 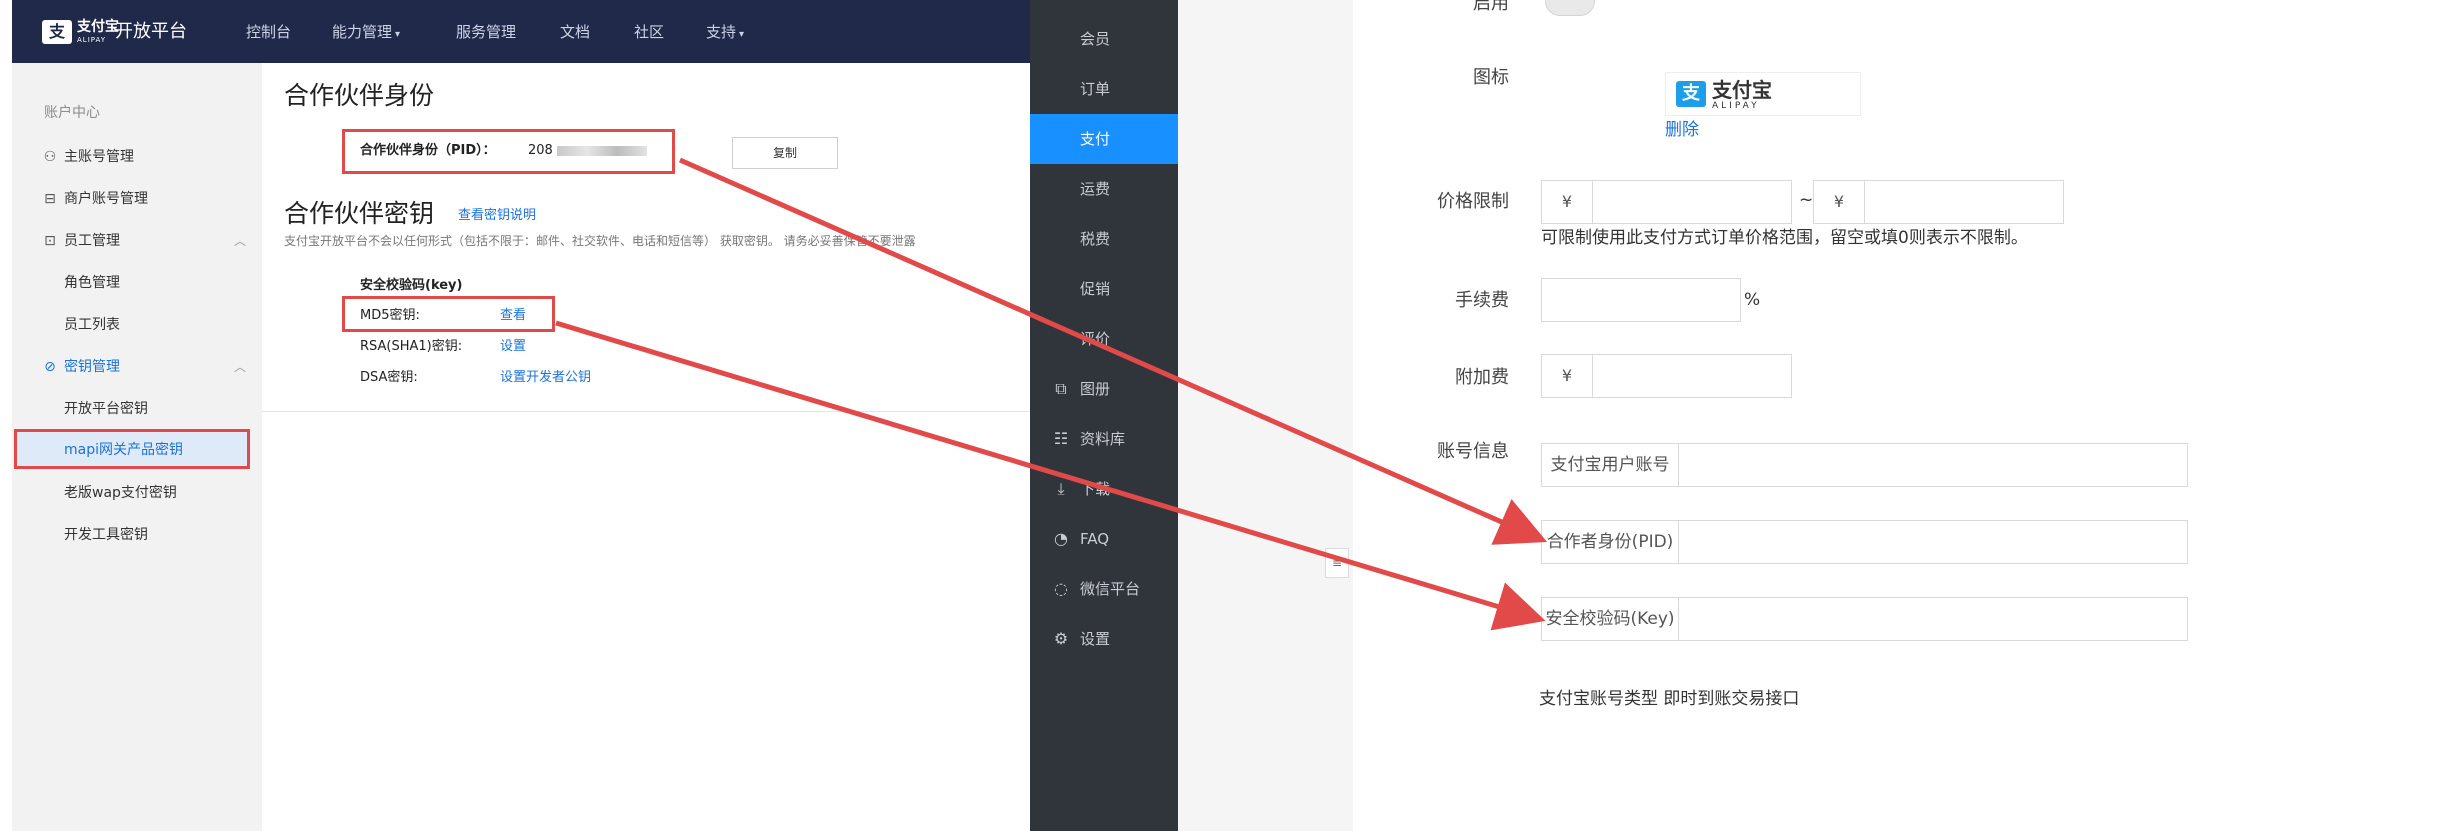 What do you see at coordinates (1784, 238) in the screenshot?
I see `price-limit-help: 可限制使用此支付方式订单价格范围，留空或填0则表示不限制。` at bounding box center [1784, 238].